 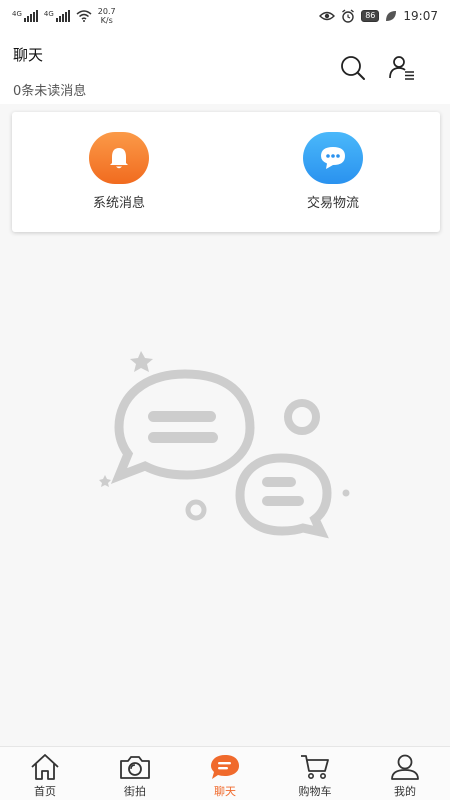 What do you see at coordinates (28, 55) in the screenshot?
I see `page-title: 聊天` at bounding box center [28, 55].